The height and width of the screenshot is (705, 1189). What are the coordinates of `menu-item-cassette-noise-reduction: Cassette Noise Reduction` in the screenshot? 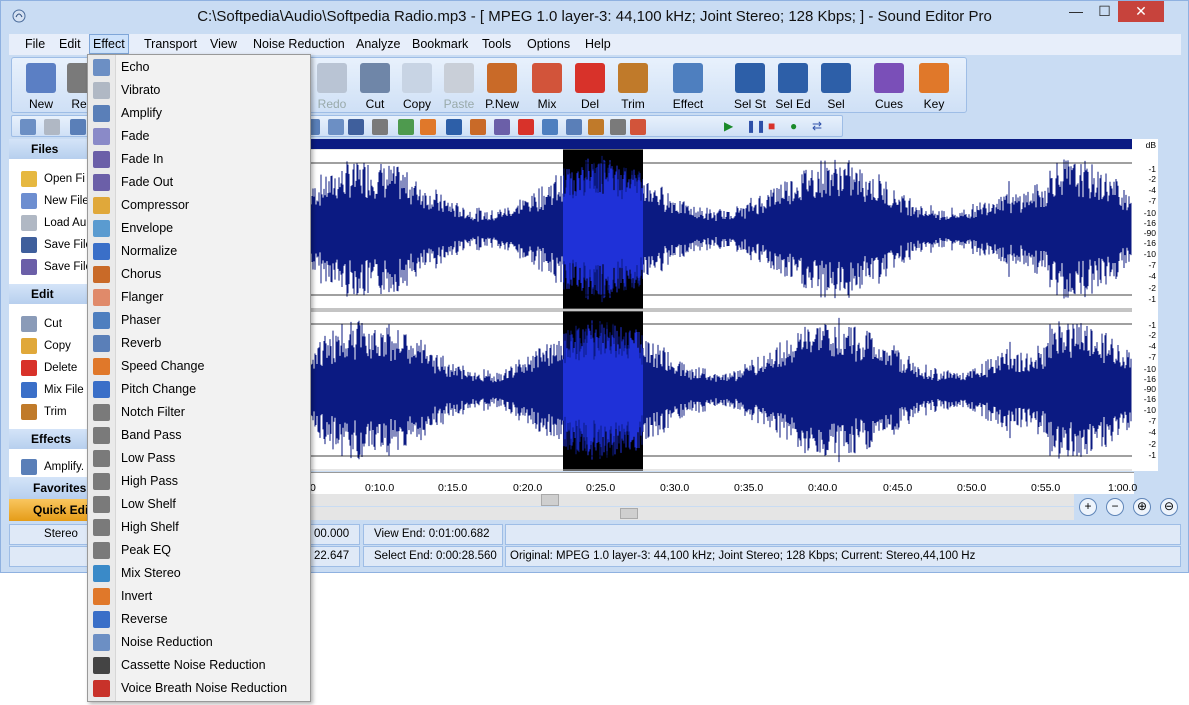 It's located at (199, 665).